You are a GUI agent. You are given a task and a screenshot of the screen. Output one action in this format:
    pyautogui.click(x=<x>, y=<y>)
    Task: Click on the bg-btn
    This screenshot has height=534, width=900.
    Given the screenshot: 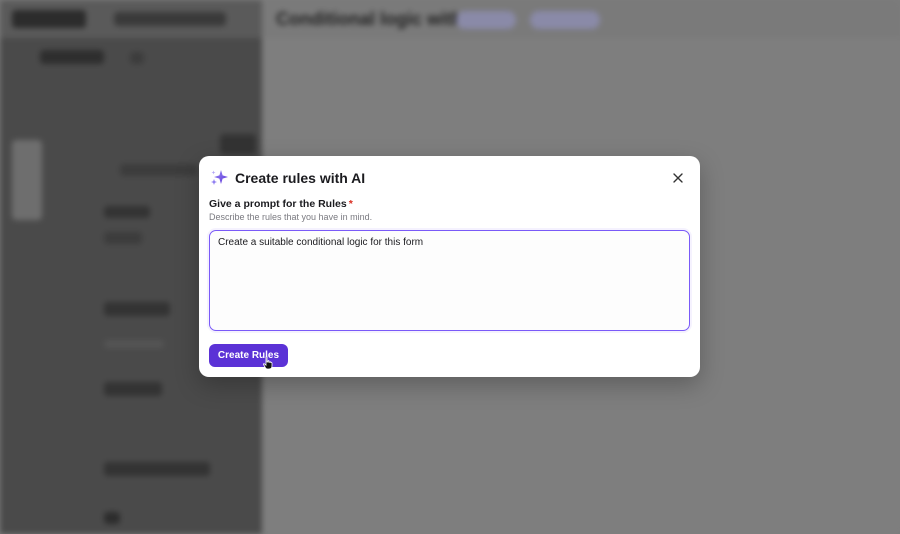 What is the action you would take?
    pyautogui.click(x=238, y=144)
    